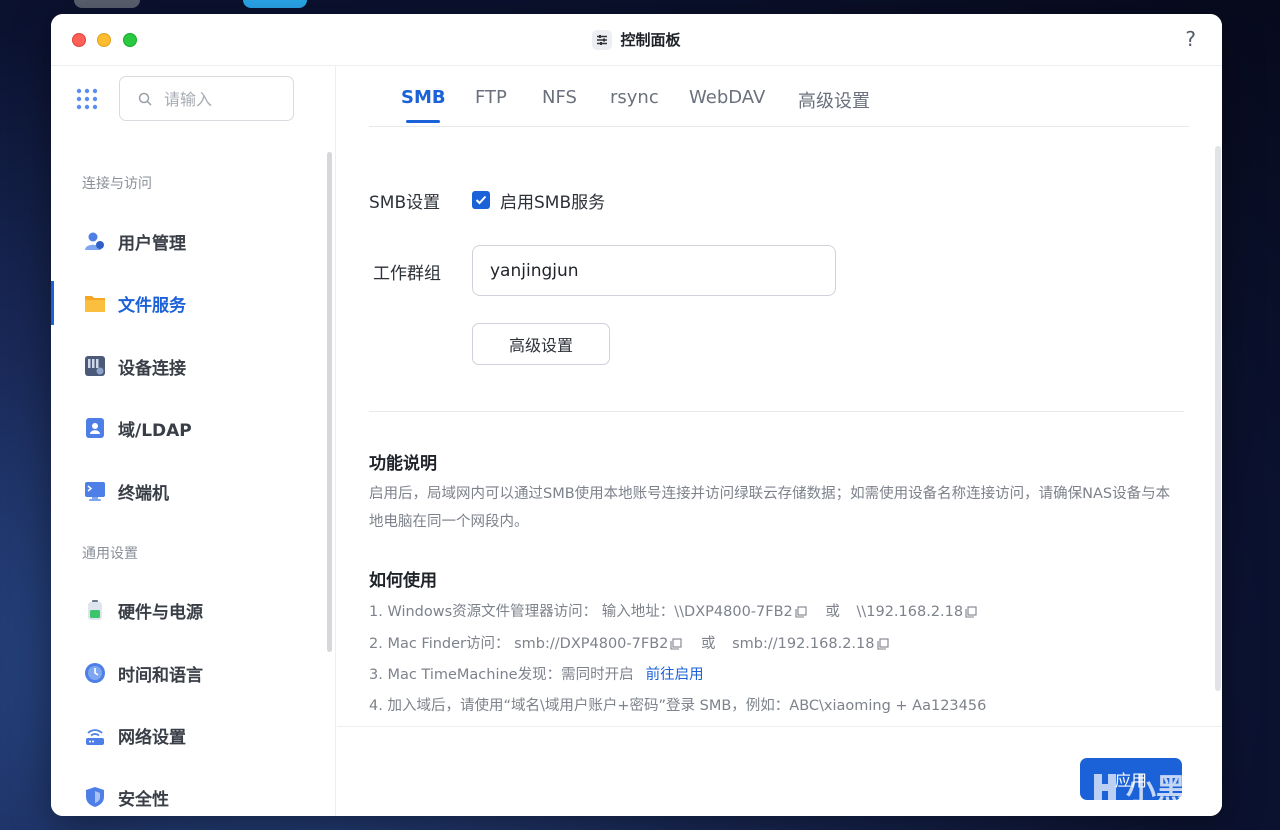 The height and width of the screenshot is (830, 1280). What do you see at coordinates (602, 39) in the screenshot?
I see `control-panel-icon` at bounding box center [602, 39].